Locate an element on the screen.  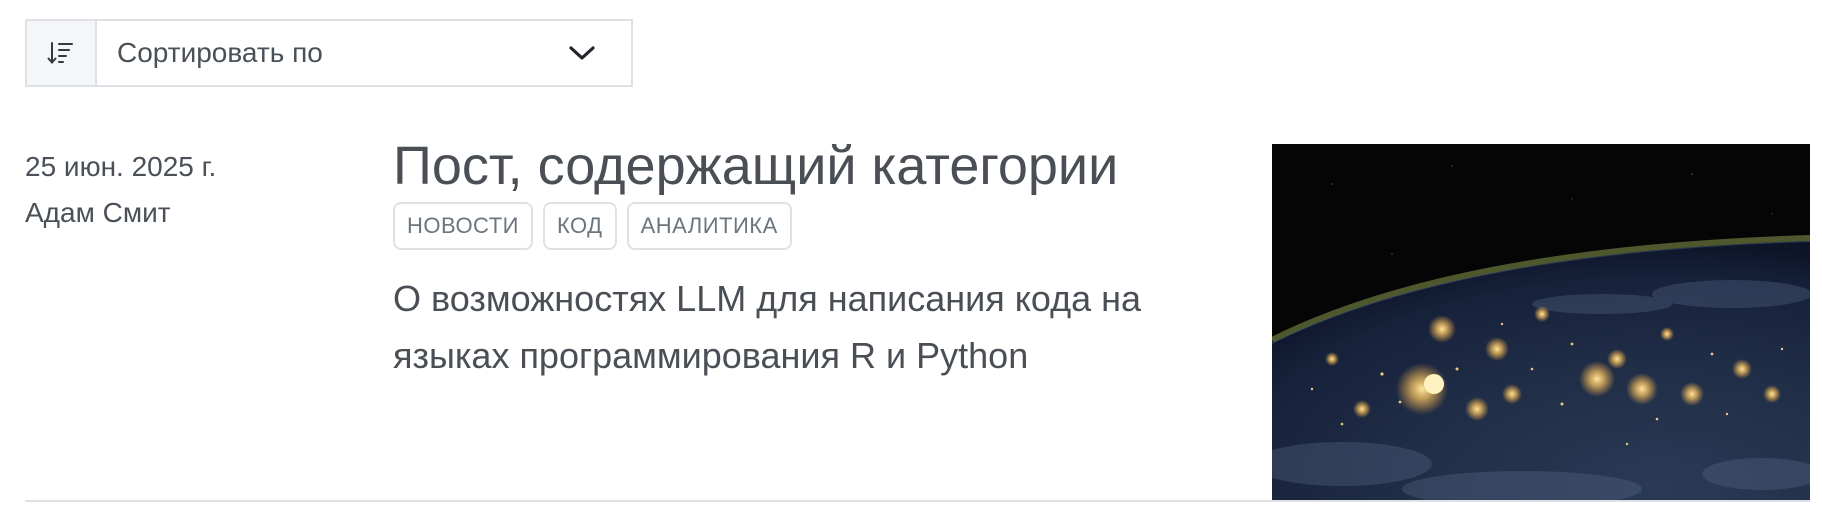
sort-by-label: Сортировать по is located at coordinates (220, 52).